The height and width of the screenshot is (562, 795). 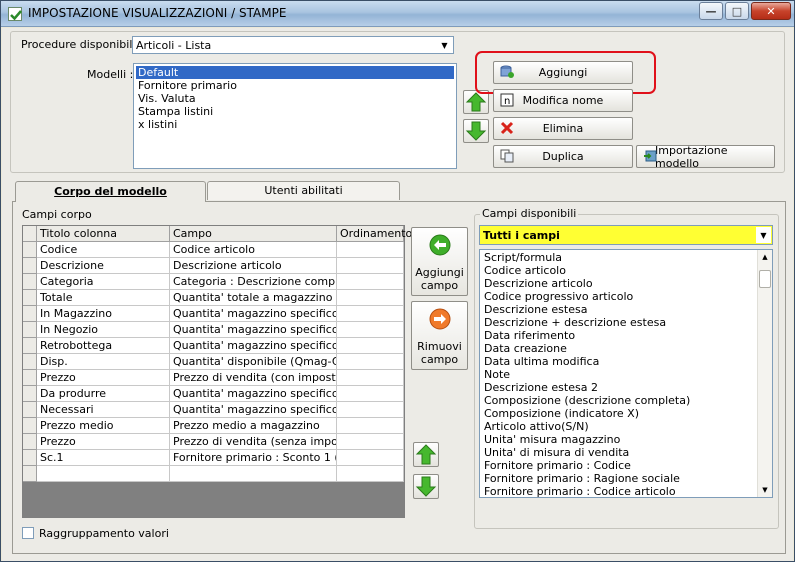 What do you see at coordinates (103, 426) in the screenshot?
I see `table-cell: Prezzo medio` at bounding box center [103, 426].